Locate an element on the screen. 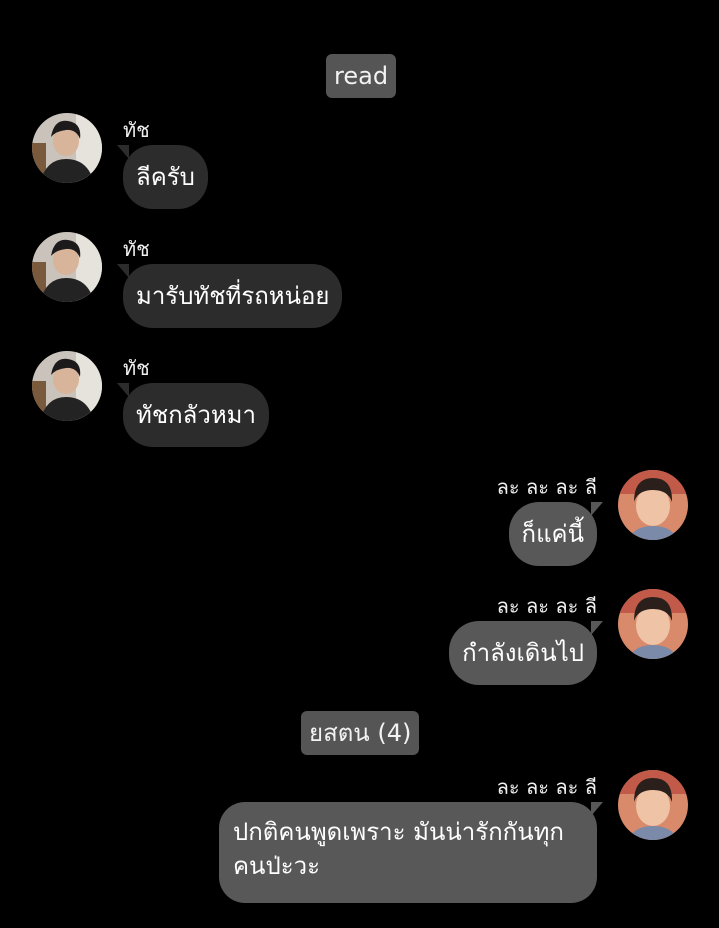 The image size is (719, 928). message-text: กำลังเดินไป is located at coordinates (523, 653).